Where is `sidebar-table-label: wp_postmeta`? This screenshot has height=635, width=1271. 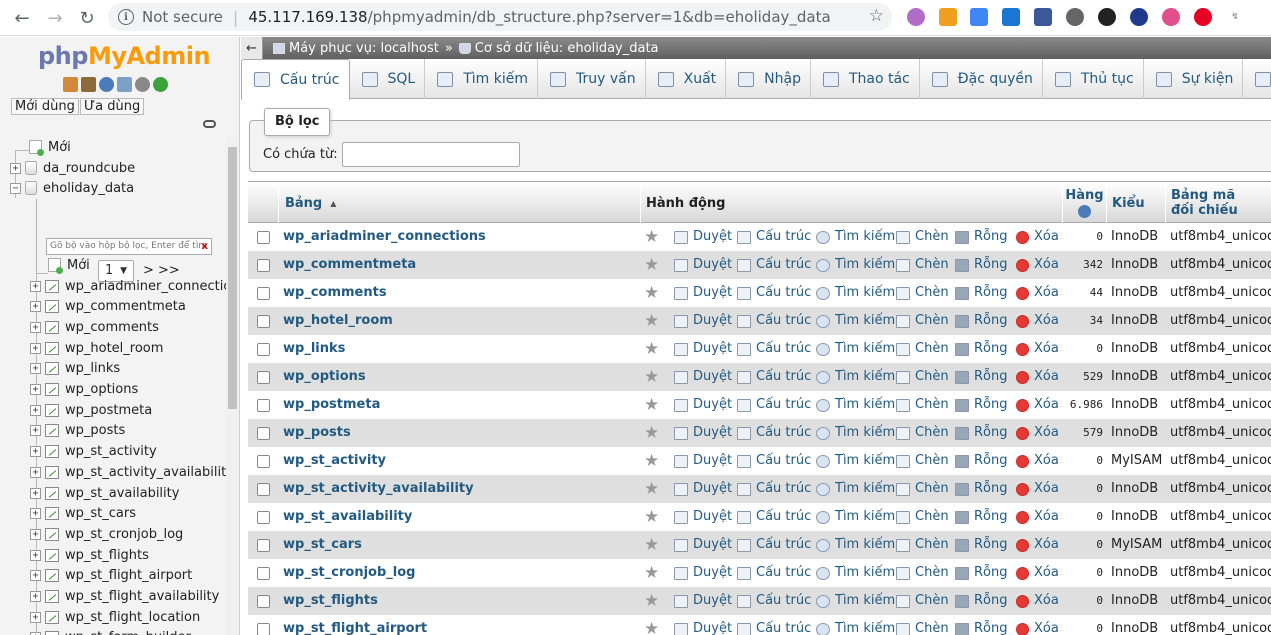
sidebar-table-label: wp_postmeta is located at coordinates (108, 410).